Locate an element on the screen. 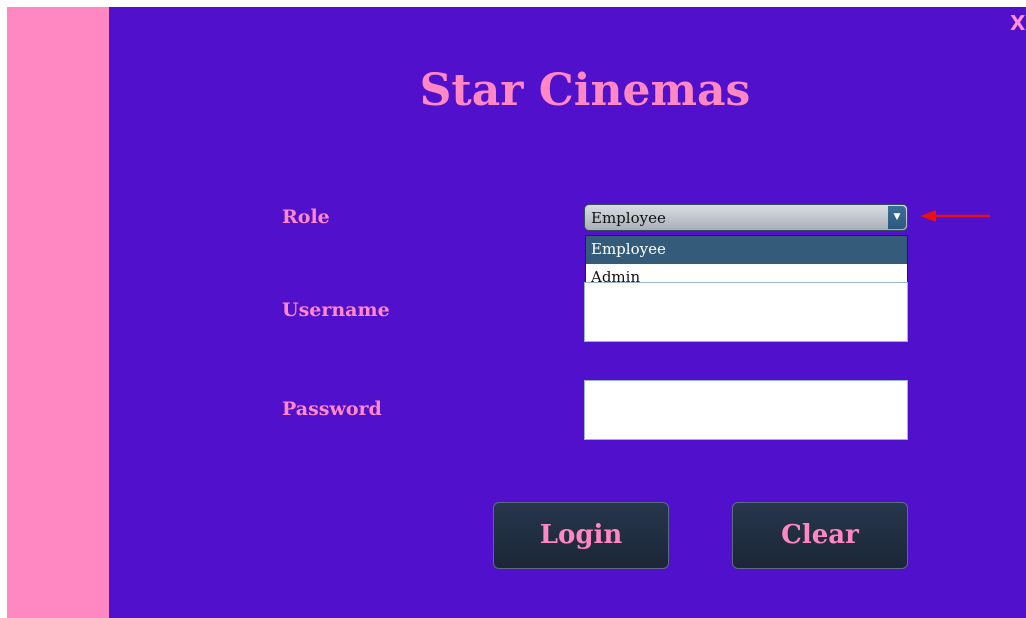  role-select: Employee ▼ is located at coordinates (746, 217).